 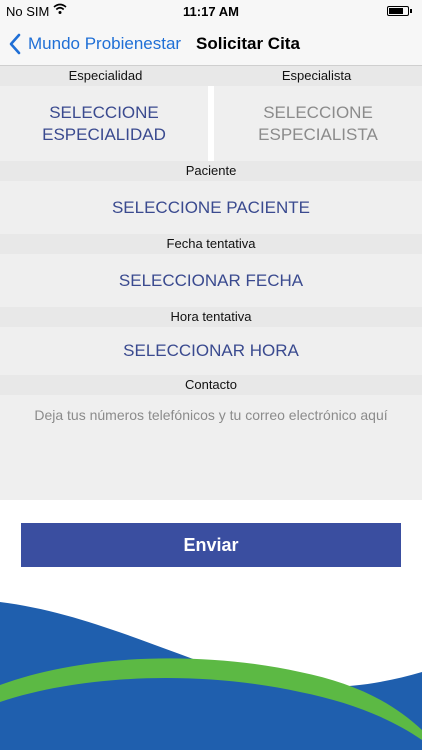 I want to click on fecha-header: Fecha tentativa, so click(x=211, y=244).